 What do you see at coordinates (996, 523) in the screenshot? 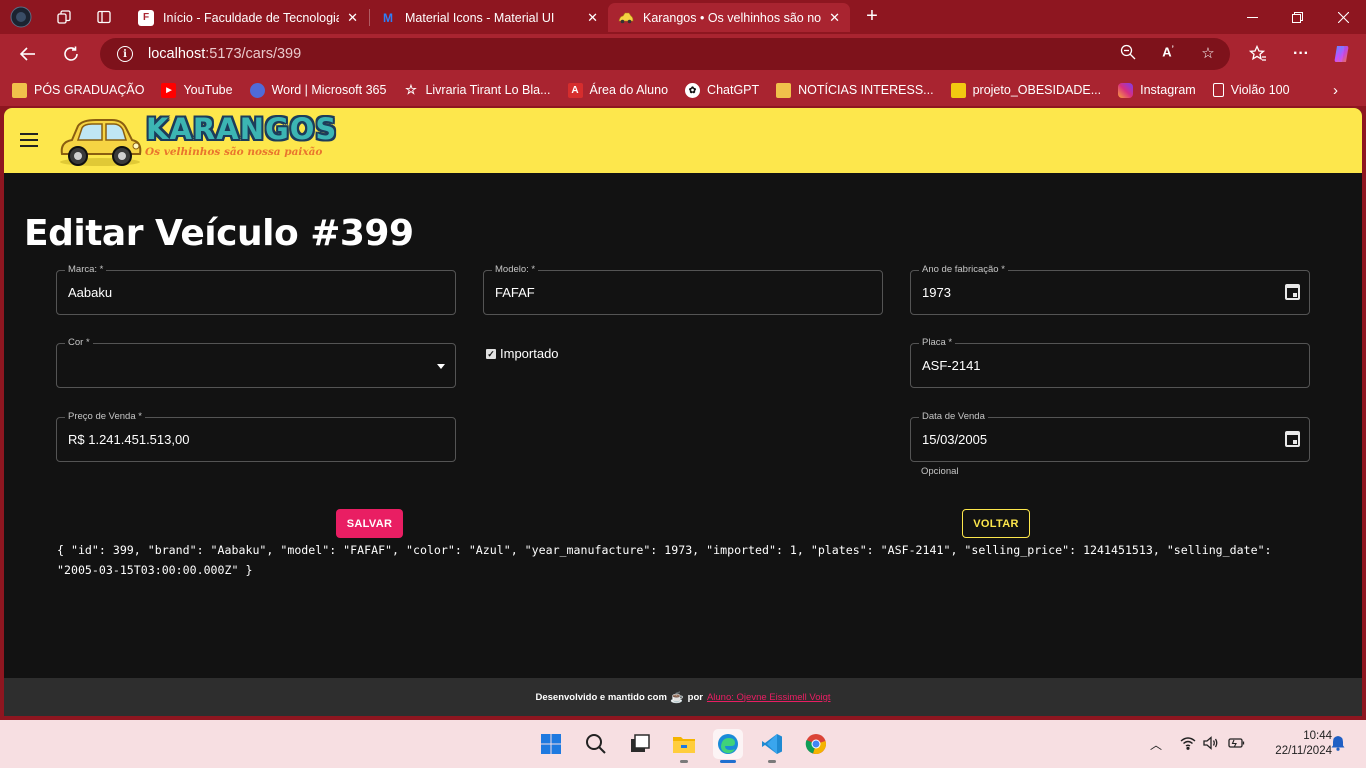
I see `back-button: VOLTAR` at bounding box center [996, 523].